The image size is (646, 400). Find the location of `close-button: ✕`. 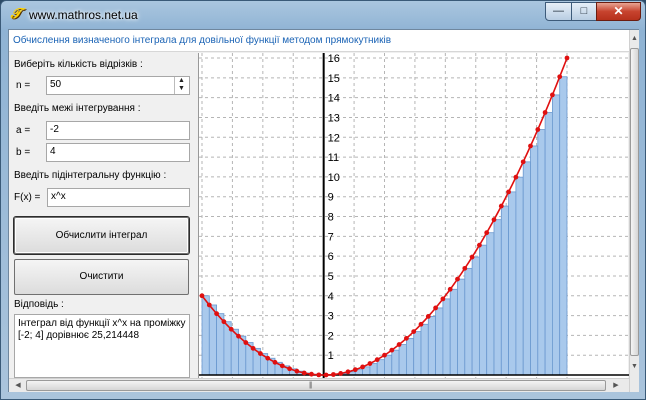

close-button: ✕ is located at coordinates (618, 11).